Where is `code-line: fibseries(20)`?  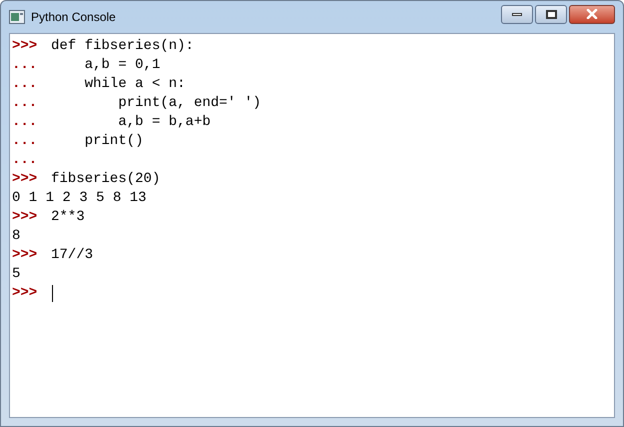 code-line: fibseries(20) is located at coordinates (105, 179).